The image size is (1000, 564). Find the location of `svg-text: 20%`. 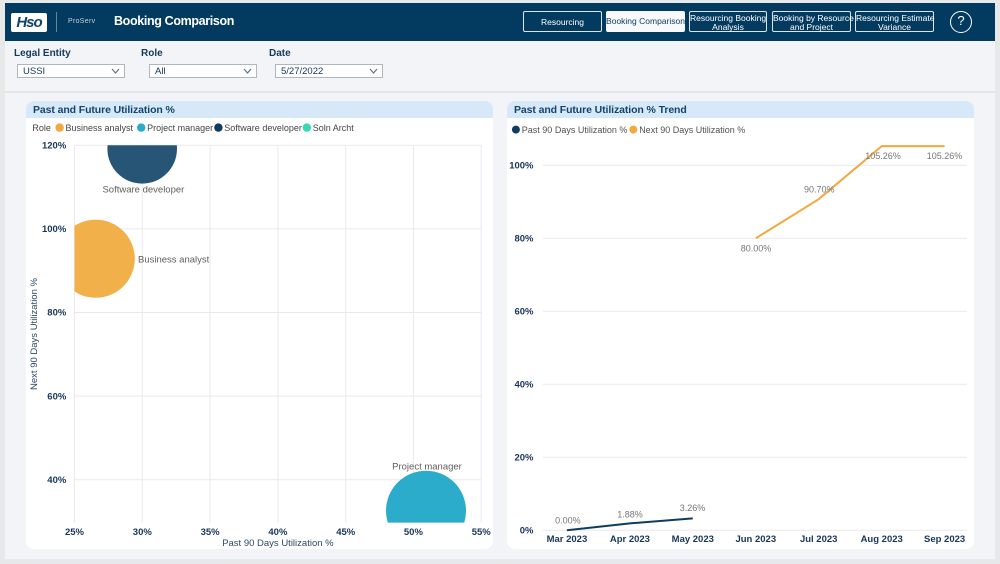

svg-text: 20% is located at coordinates (524, 458).